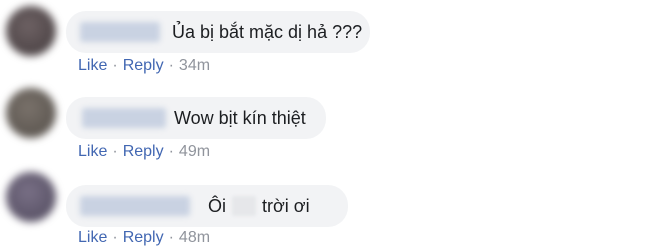 Image resolution: width=660 pixels, height=252 pixels. What do you see at coordinates (194, 66) in the screenshot?
I see `timestamp-link: 34m` at bounding box center [194, 66].